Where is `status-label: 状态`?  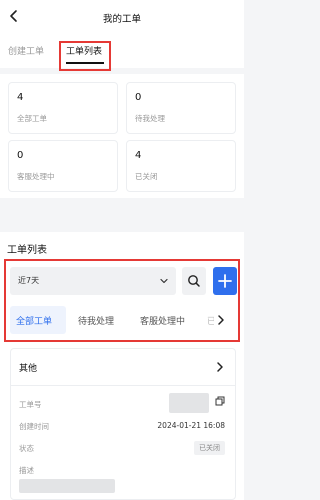 status-label: 状态 is located at coordinates (26, 448).